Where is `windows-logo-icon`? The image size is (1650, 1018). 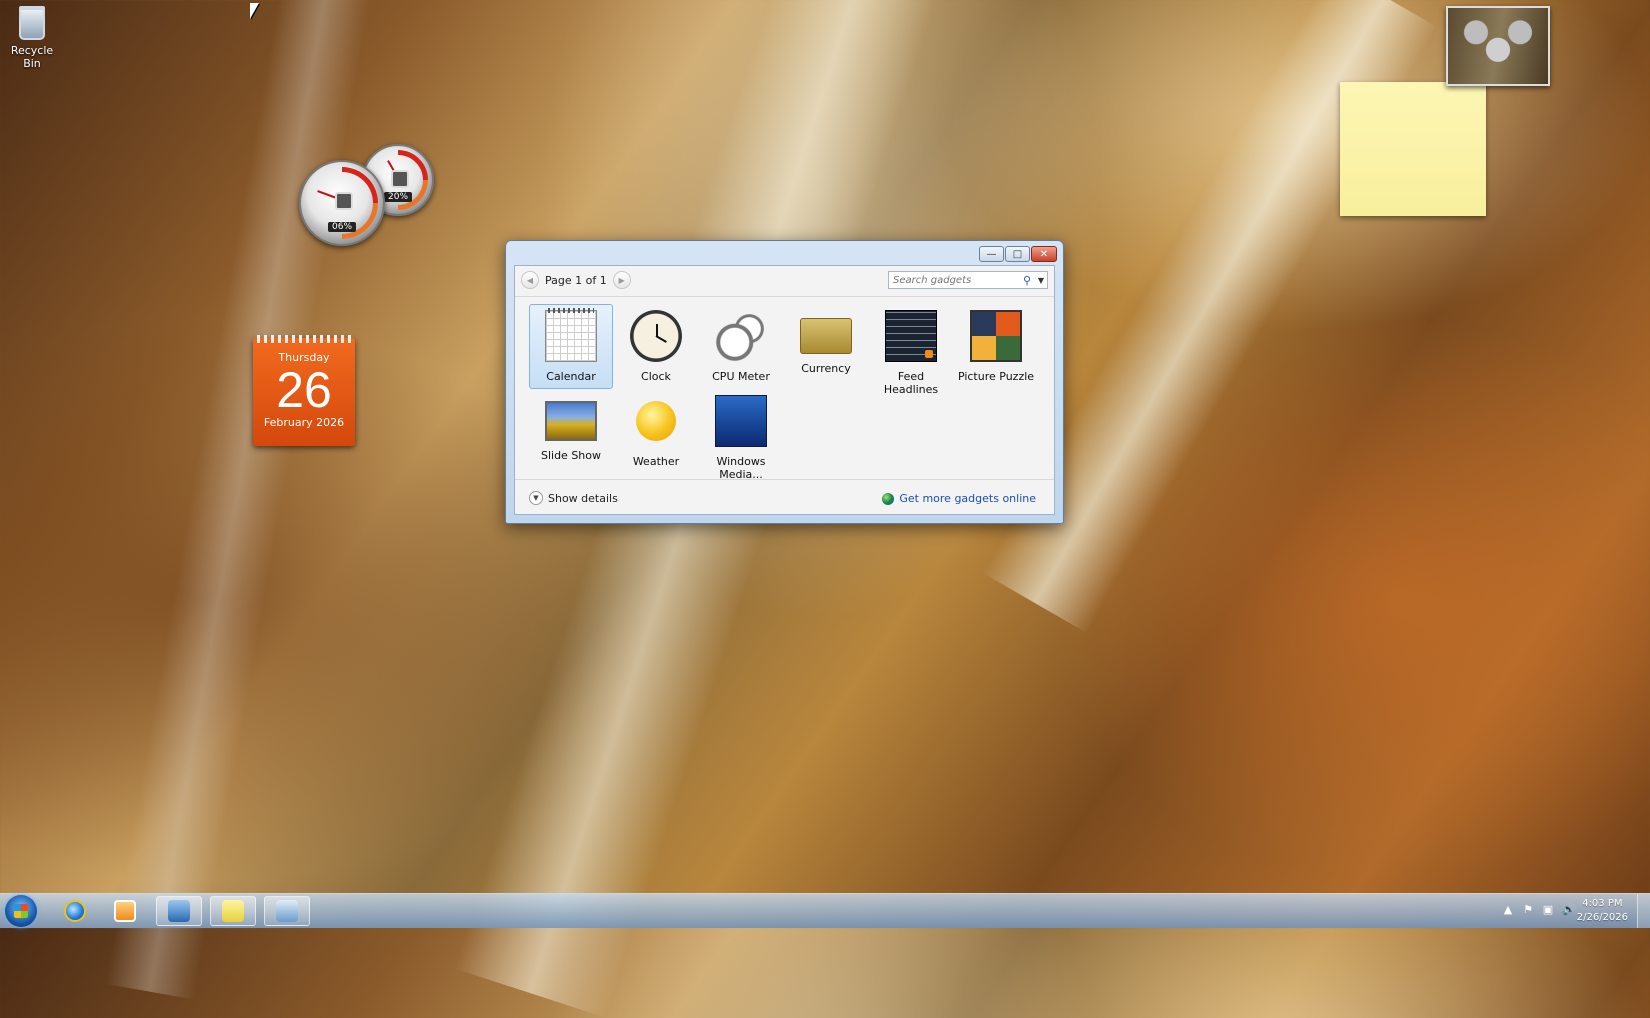 windows-logo-icon is located at coordinates (21, 911).